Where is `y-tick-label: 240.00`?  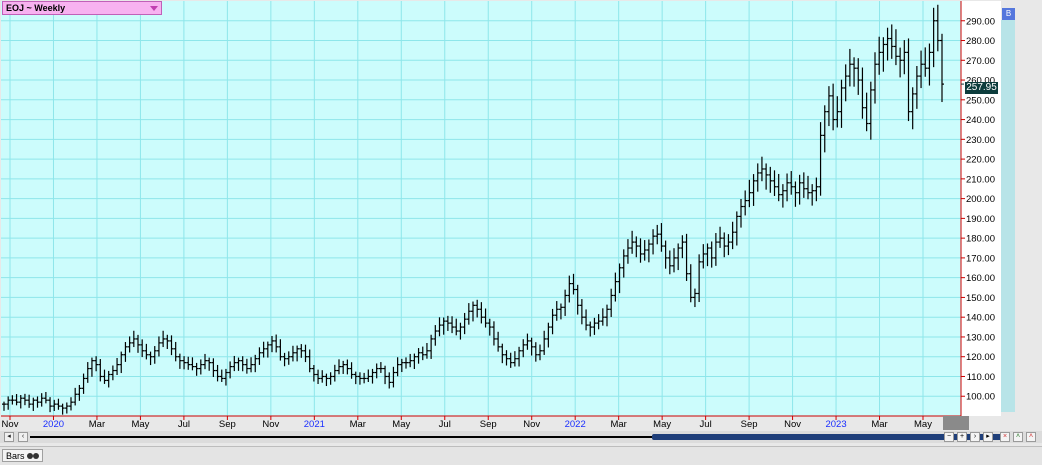
y-tick-label: 240.00 is located at coordinates (980, 120).